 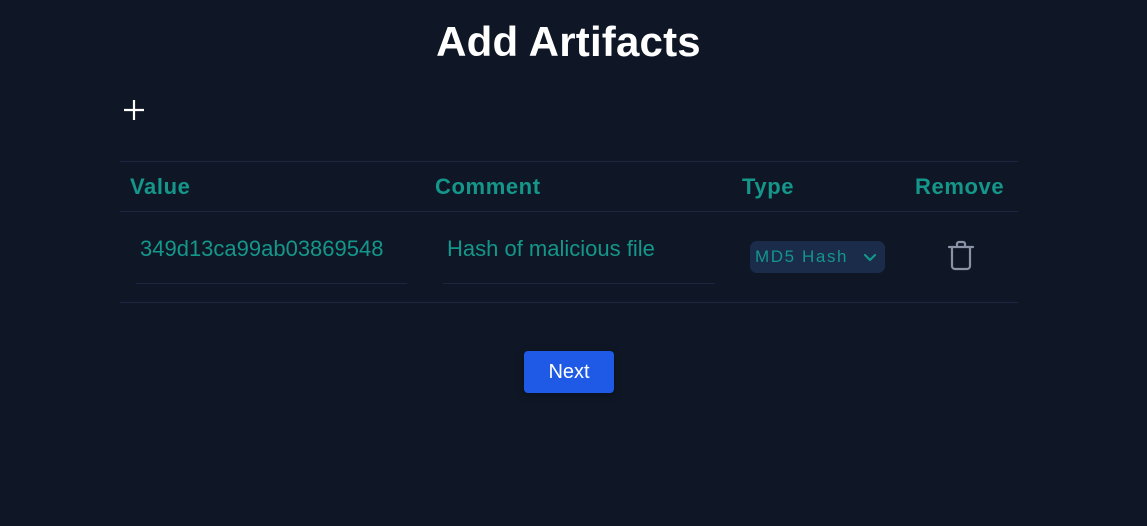 I want to click on value-input, so click(x=271, y=249).